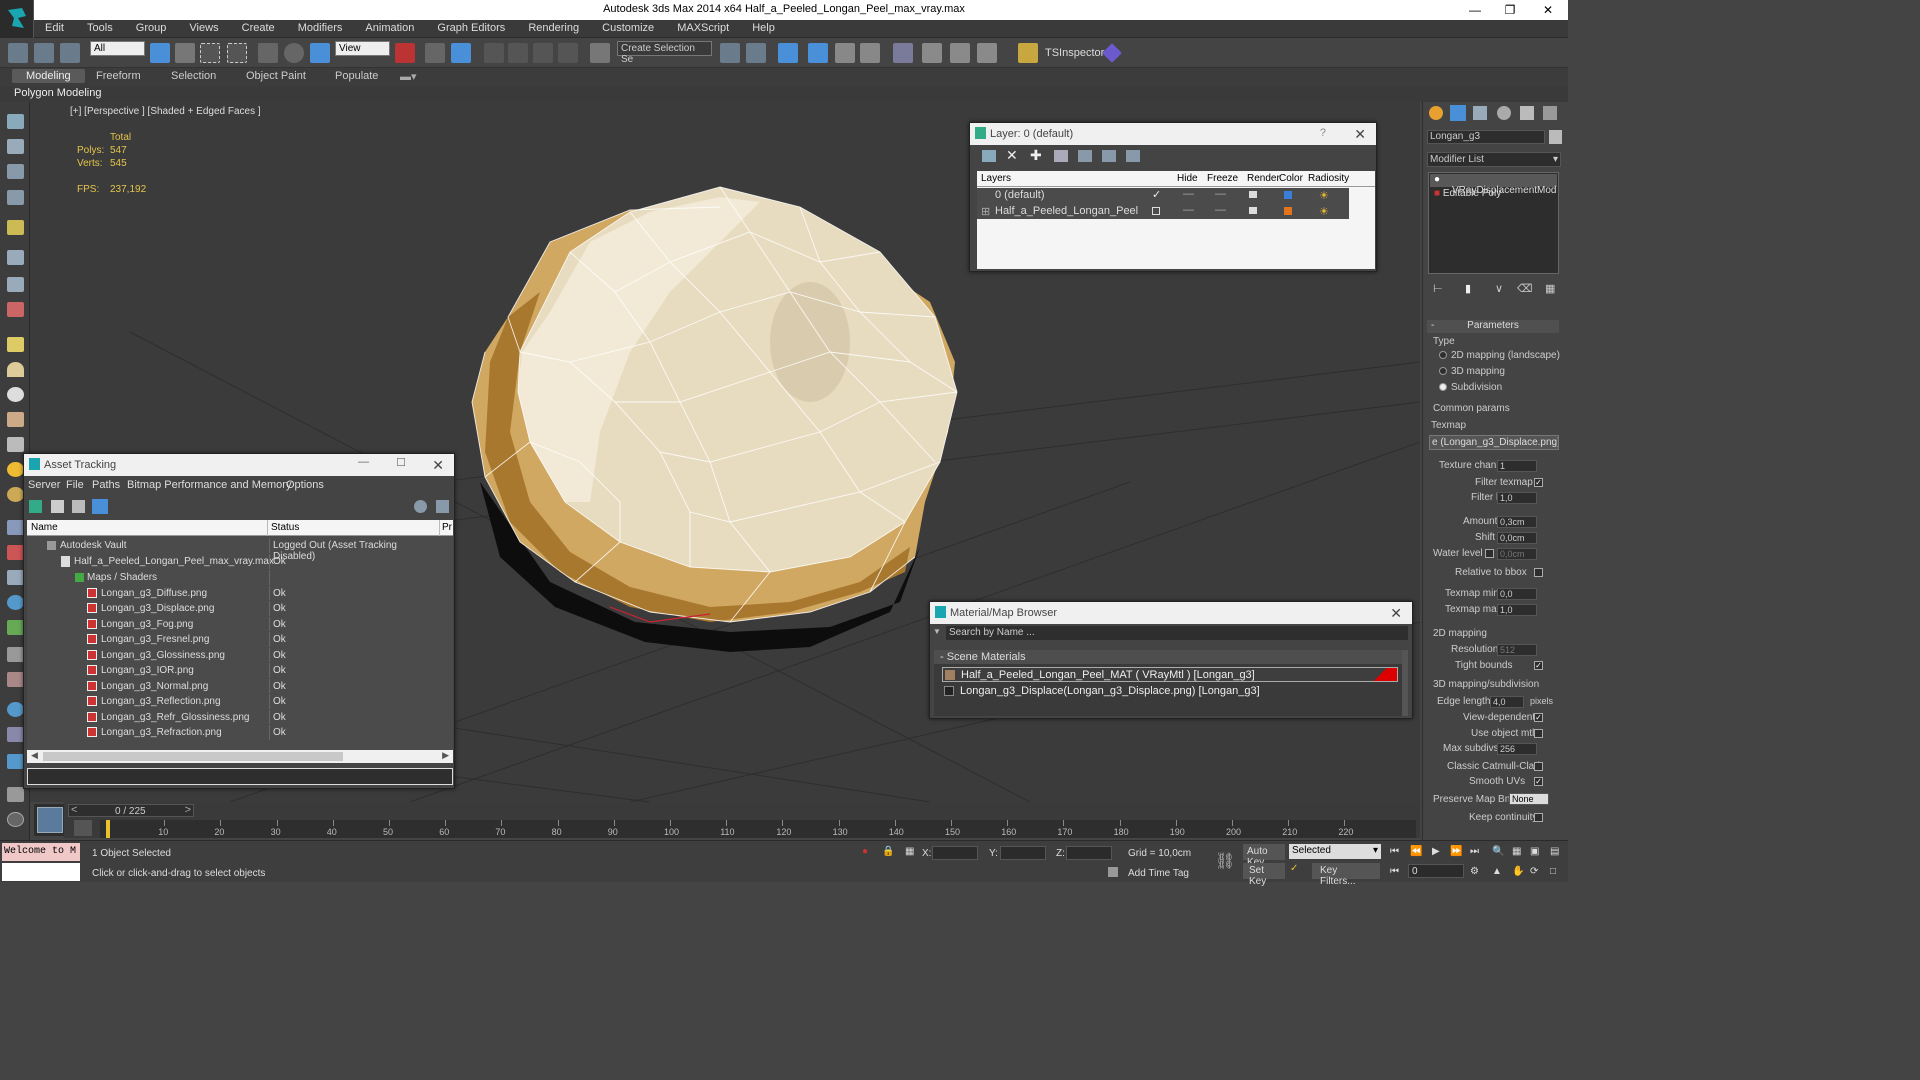  Describe the element at coordinates (18, 53) in the screenshot. I see `link-icon` at that location.